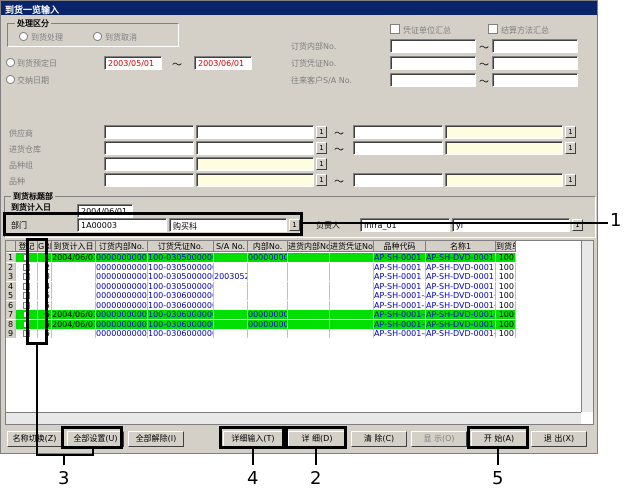 This screenshot has height=495, width=625. I want to click on person-name-input: yi, so click(511, 225).